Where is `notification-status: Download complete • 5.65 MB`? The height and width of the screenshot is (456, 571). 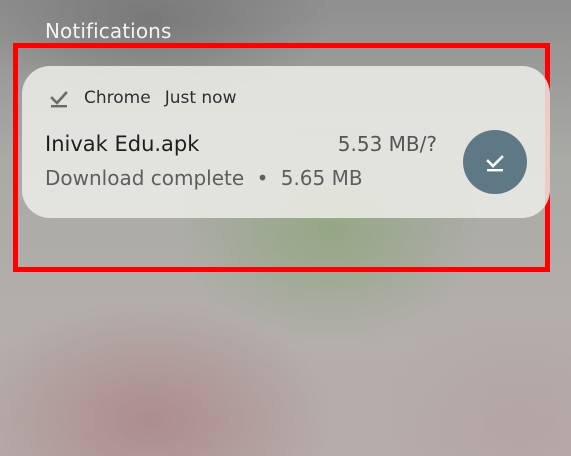 notification-status: Download complete • 5.65 MB is located at coordinates (204, 178).